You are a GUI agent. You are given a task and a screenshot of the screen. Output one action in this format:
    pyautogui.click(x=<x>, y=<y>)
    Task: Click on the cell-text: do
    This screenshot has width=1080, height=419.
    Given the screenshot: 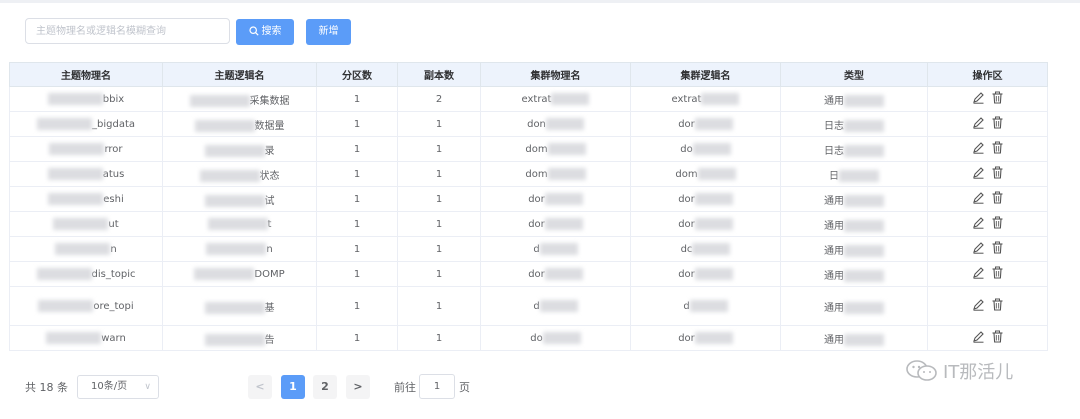 What is the action you would take?
    pyautogui.click(x=686, y=149)
    